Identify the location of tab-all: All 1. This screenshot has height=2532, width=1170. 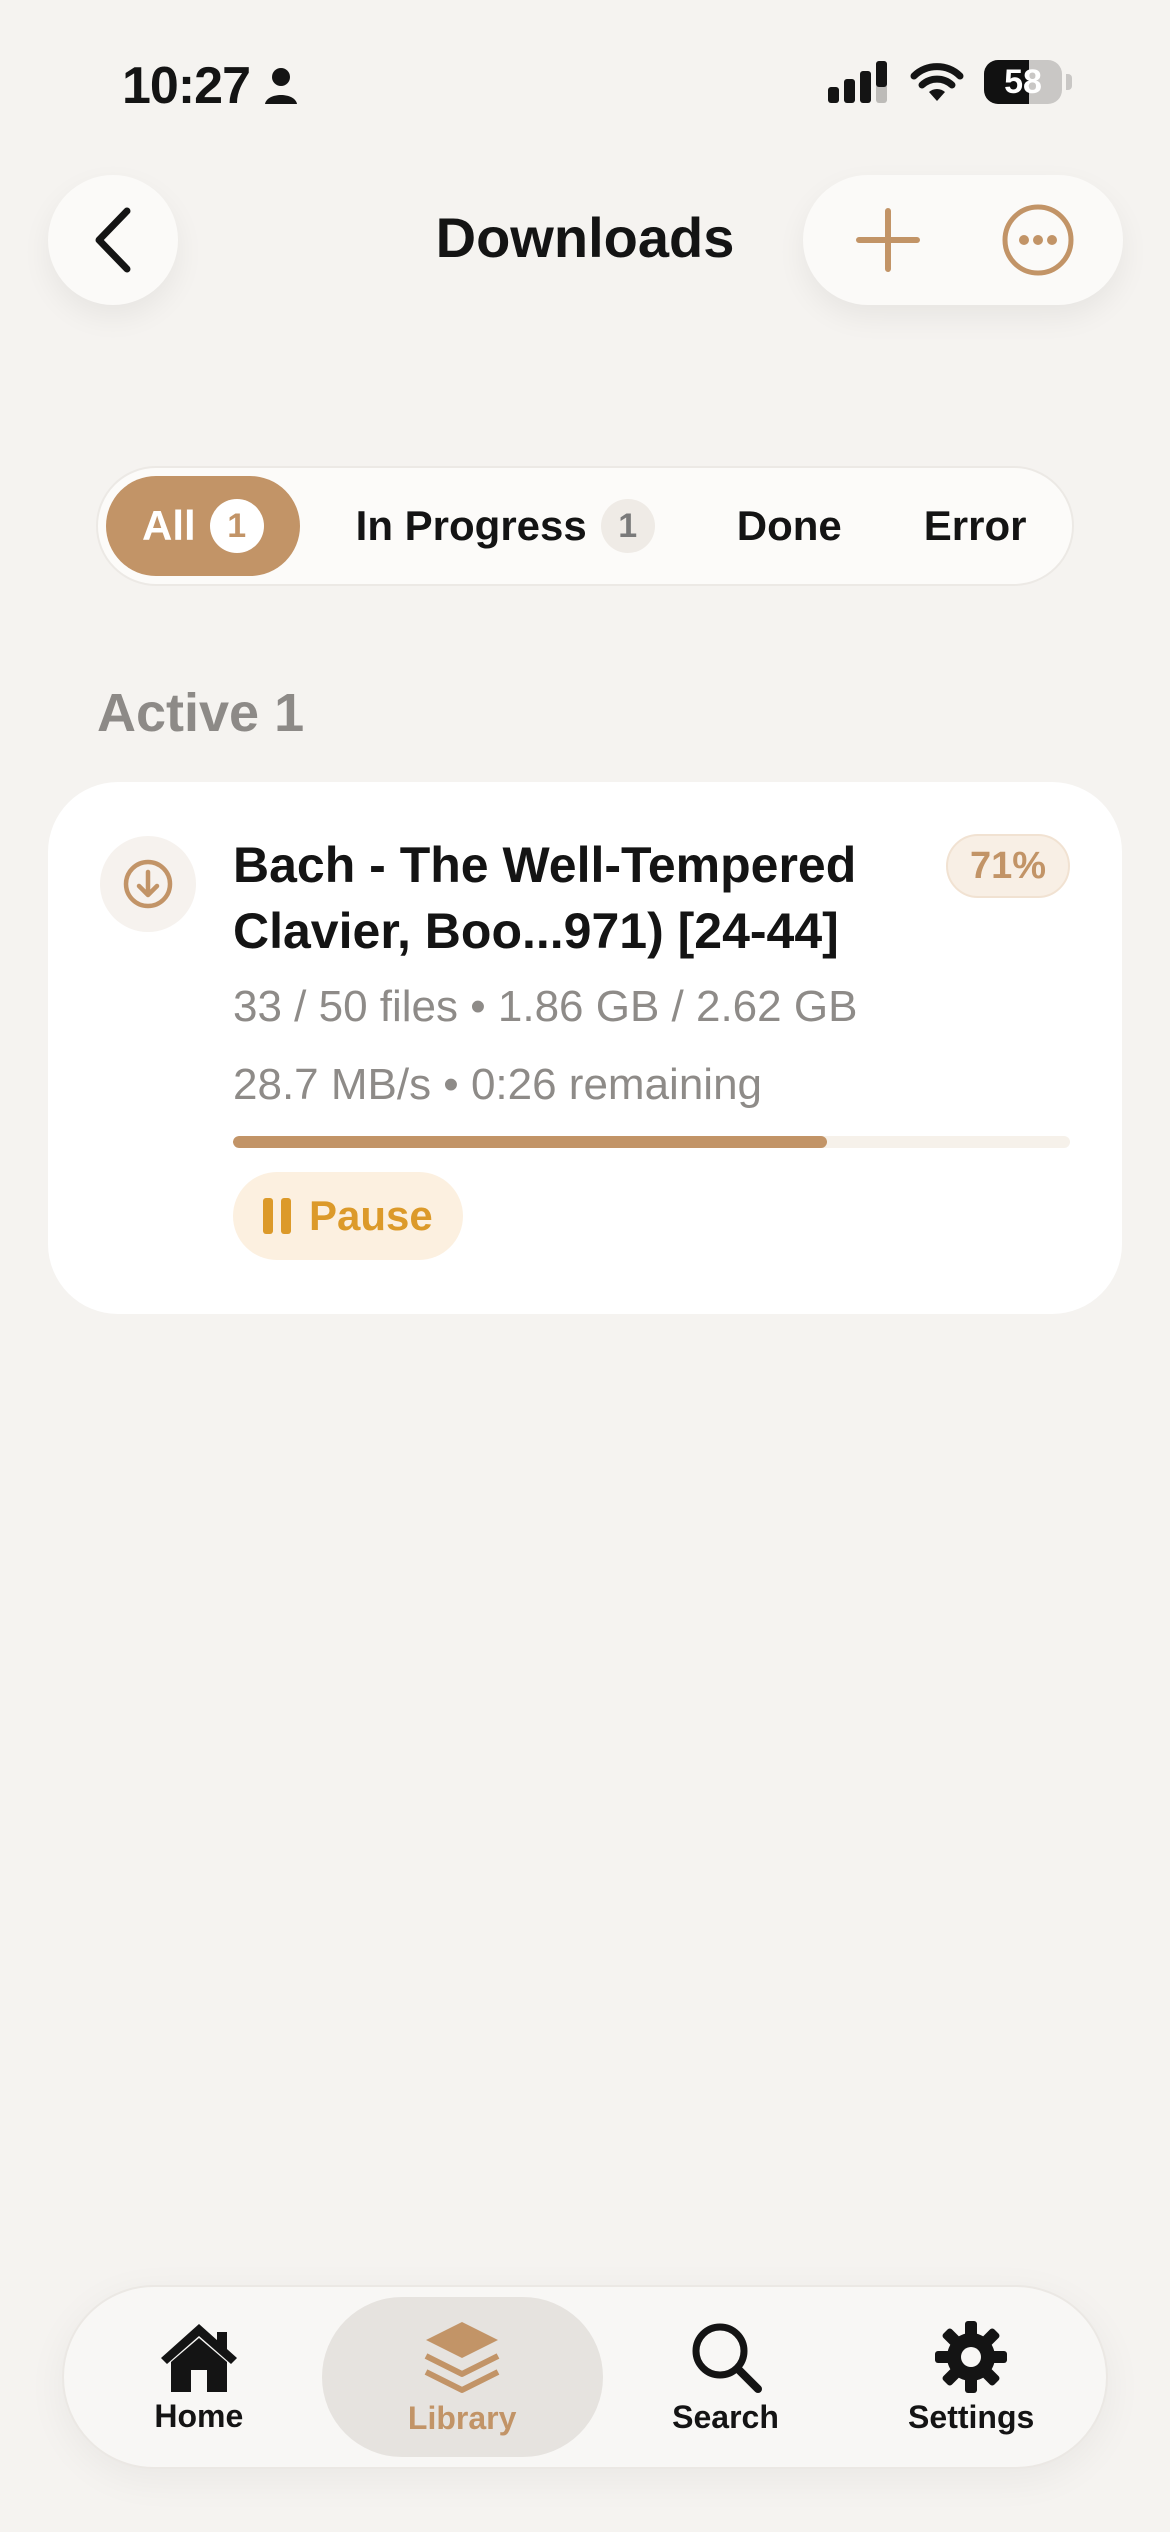
(203, 526).